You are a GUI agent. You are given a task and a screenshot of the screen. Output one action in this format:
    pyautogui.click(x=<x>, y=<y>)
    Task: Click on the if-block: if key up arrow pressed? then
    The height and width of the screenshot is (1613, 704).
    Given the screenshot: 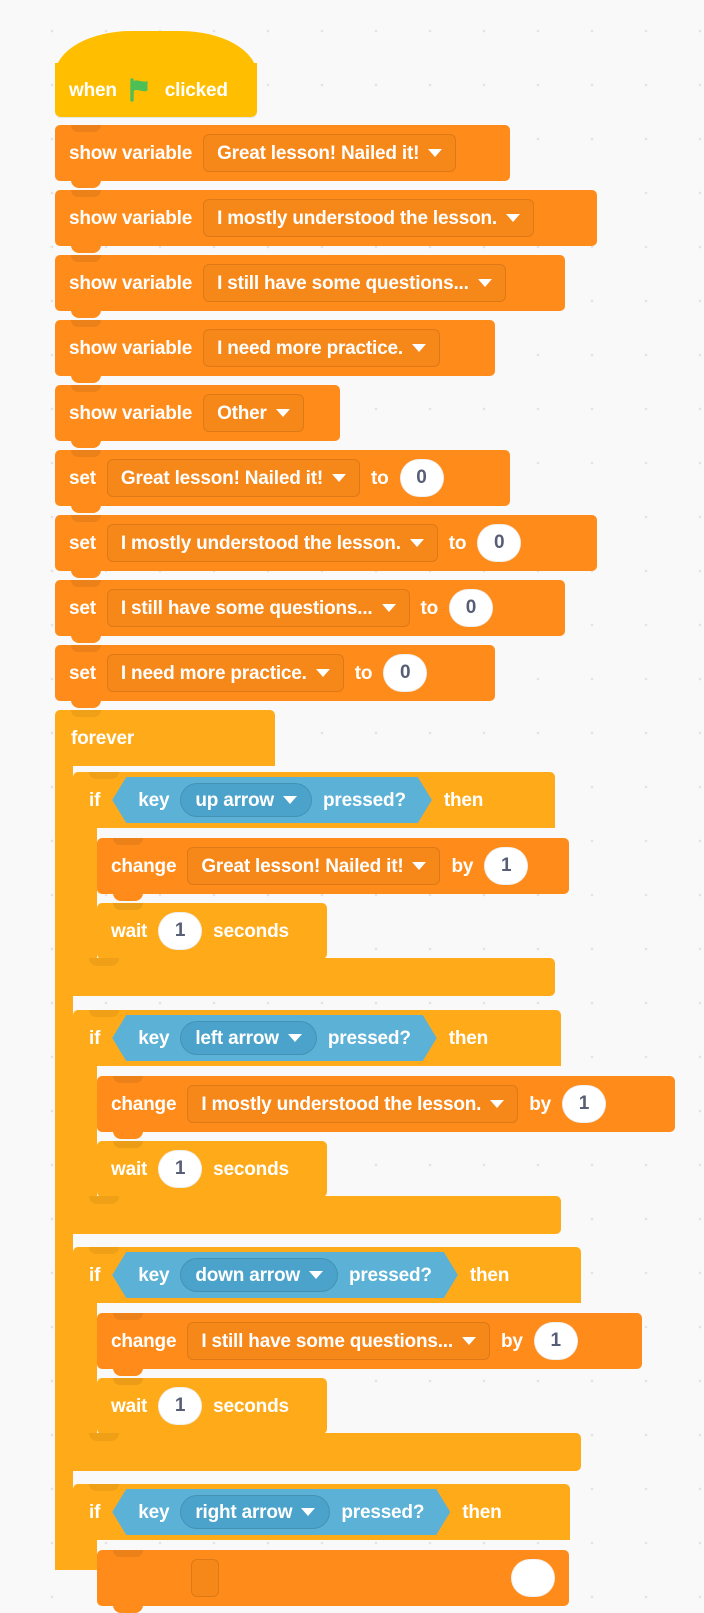 What is the action you would take?
    pyautogui.click(x=314, y=800)
    